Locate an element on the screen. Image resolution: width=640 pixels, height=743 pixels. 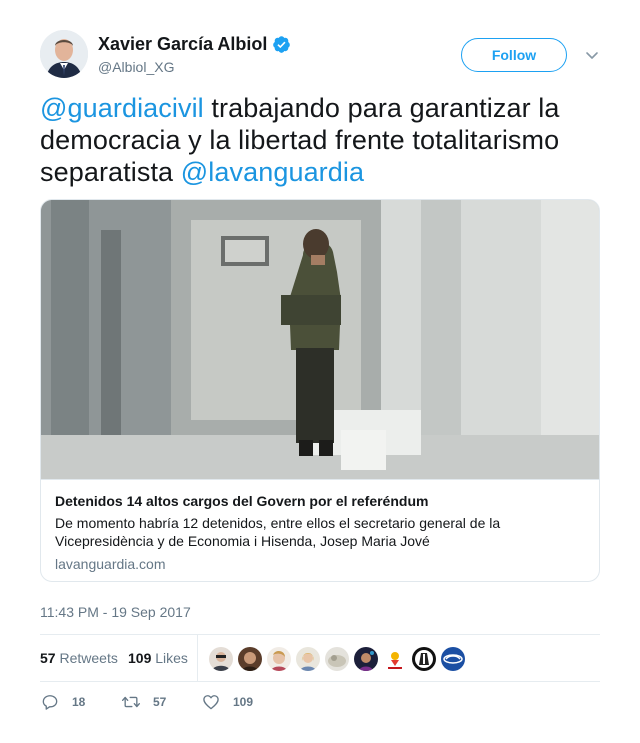
retweet-count: 57 is located at coordinates (160, 702).